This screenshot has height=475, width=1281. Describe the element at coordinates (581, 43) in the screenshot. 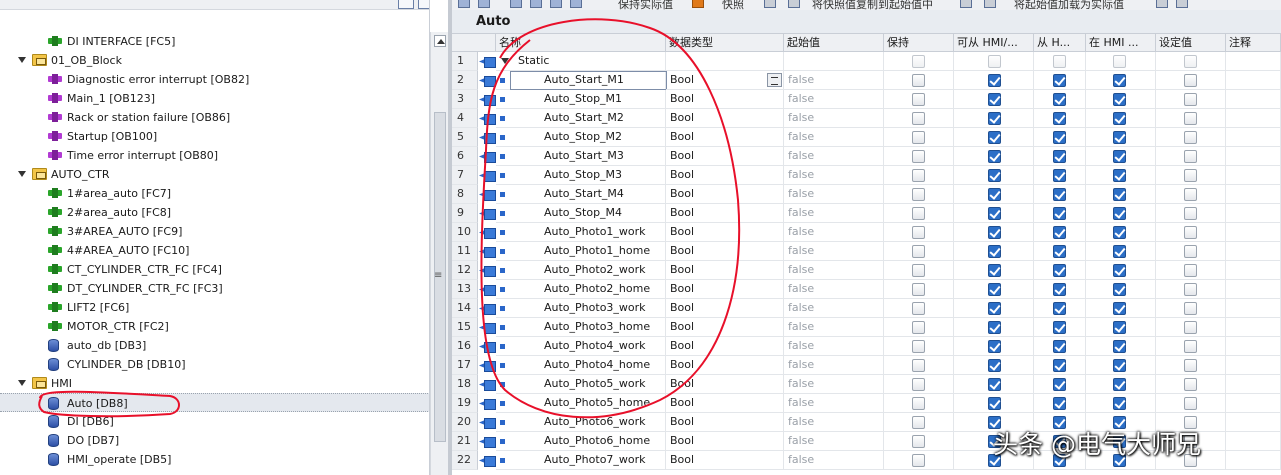

I see `col-header-name: 名称` at that location.